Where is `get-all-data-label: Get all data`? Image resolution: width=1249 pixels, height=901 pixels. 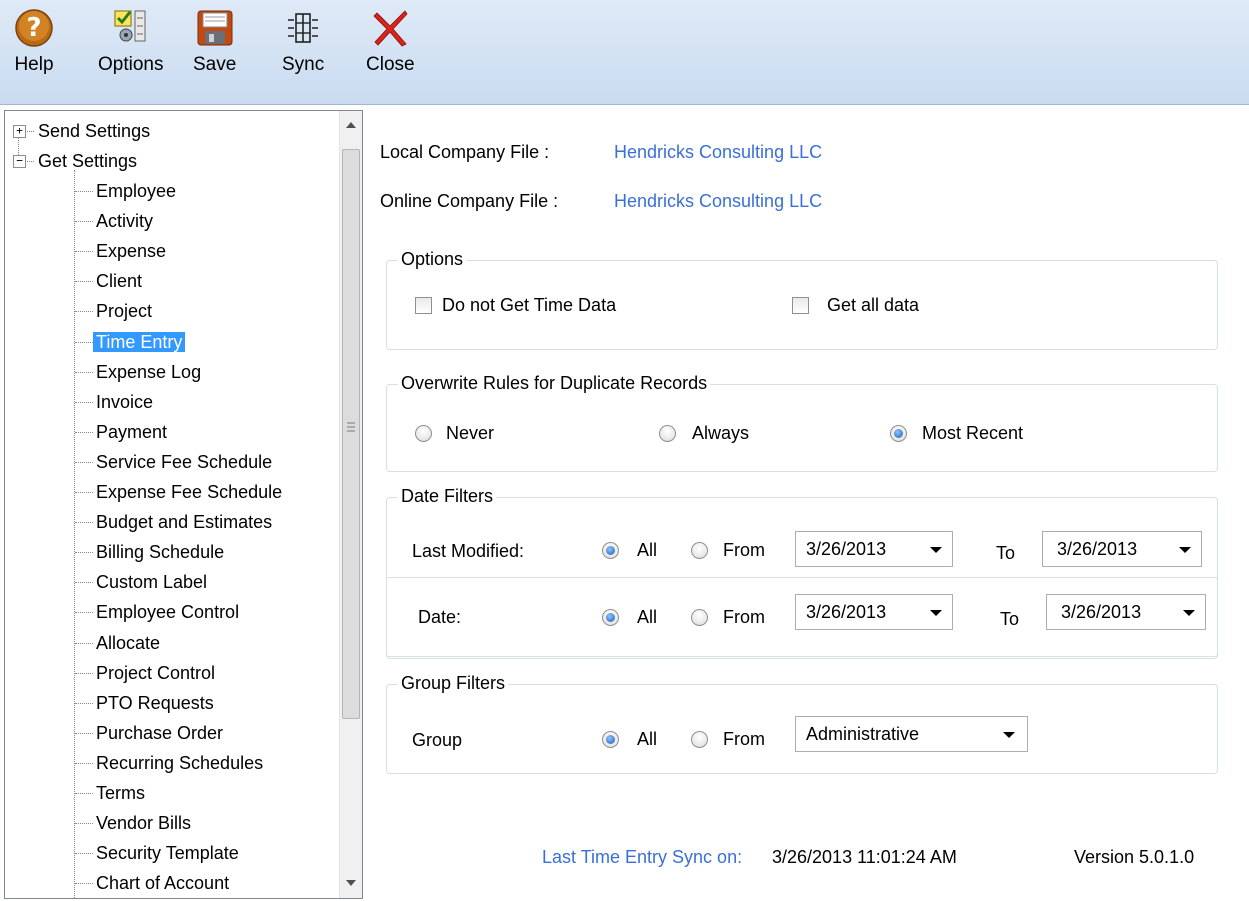 get-all-data-label: Get all data is located at coordinates (873, 305).